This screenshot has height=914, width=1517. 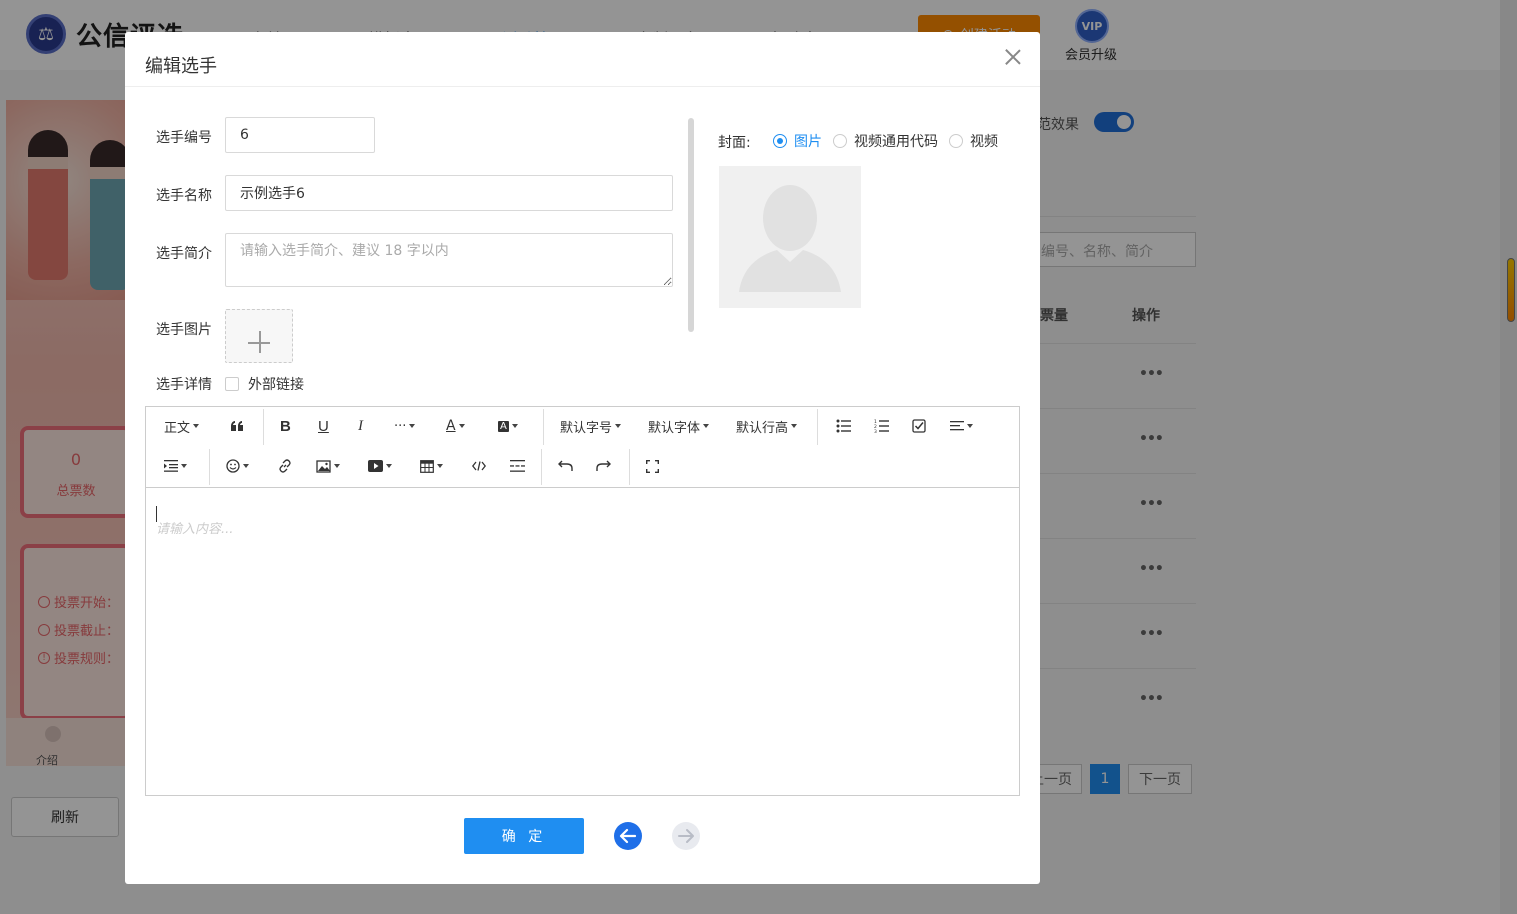 I want to click on player-name-input, so click(x=449, y=193).